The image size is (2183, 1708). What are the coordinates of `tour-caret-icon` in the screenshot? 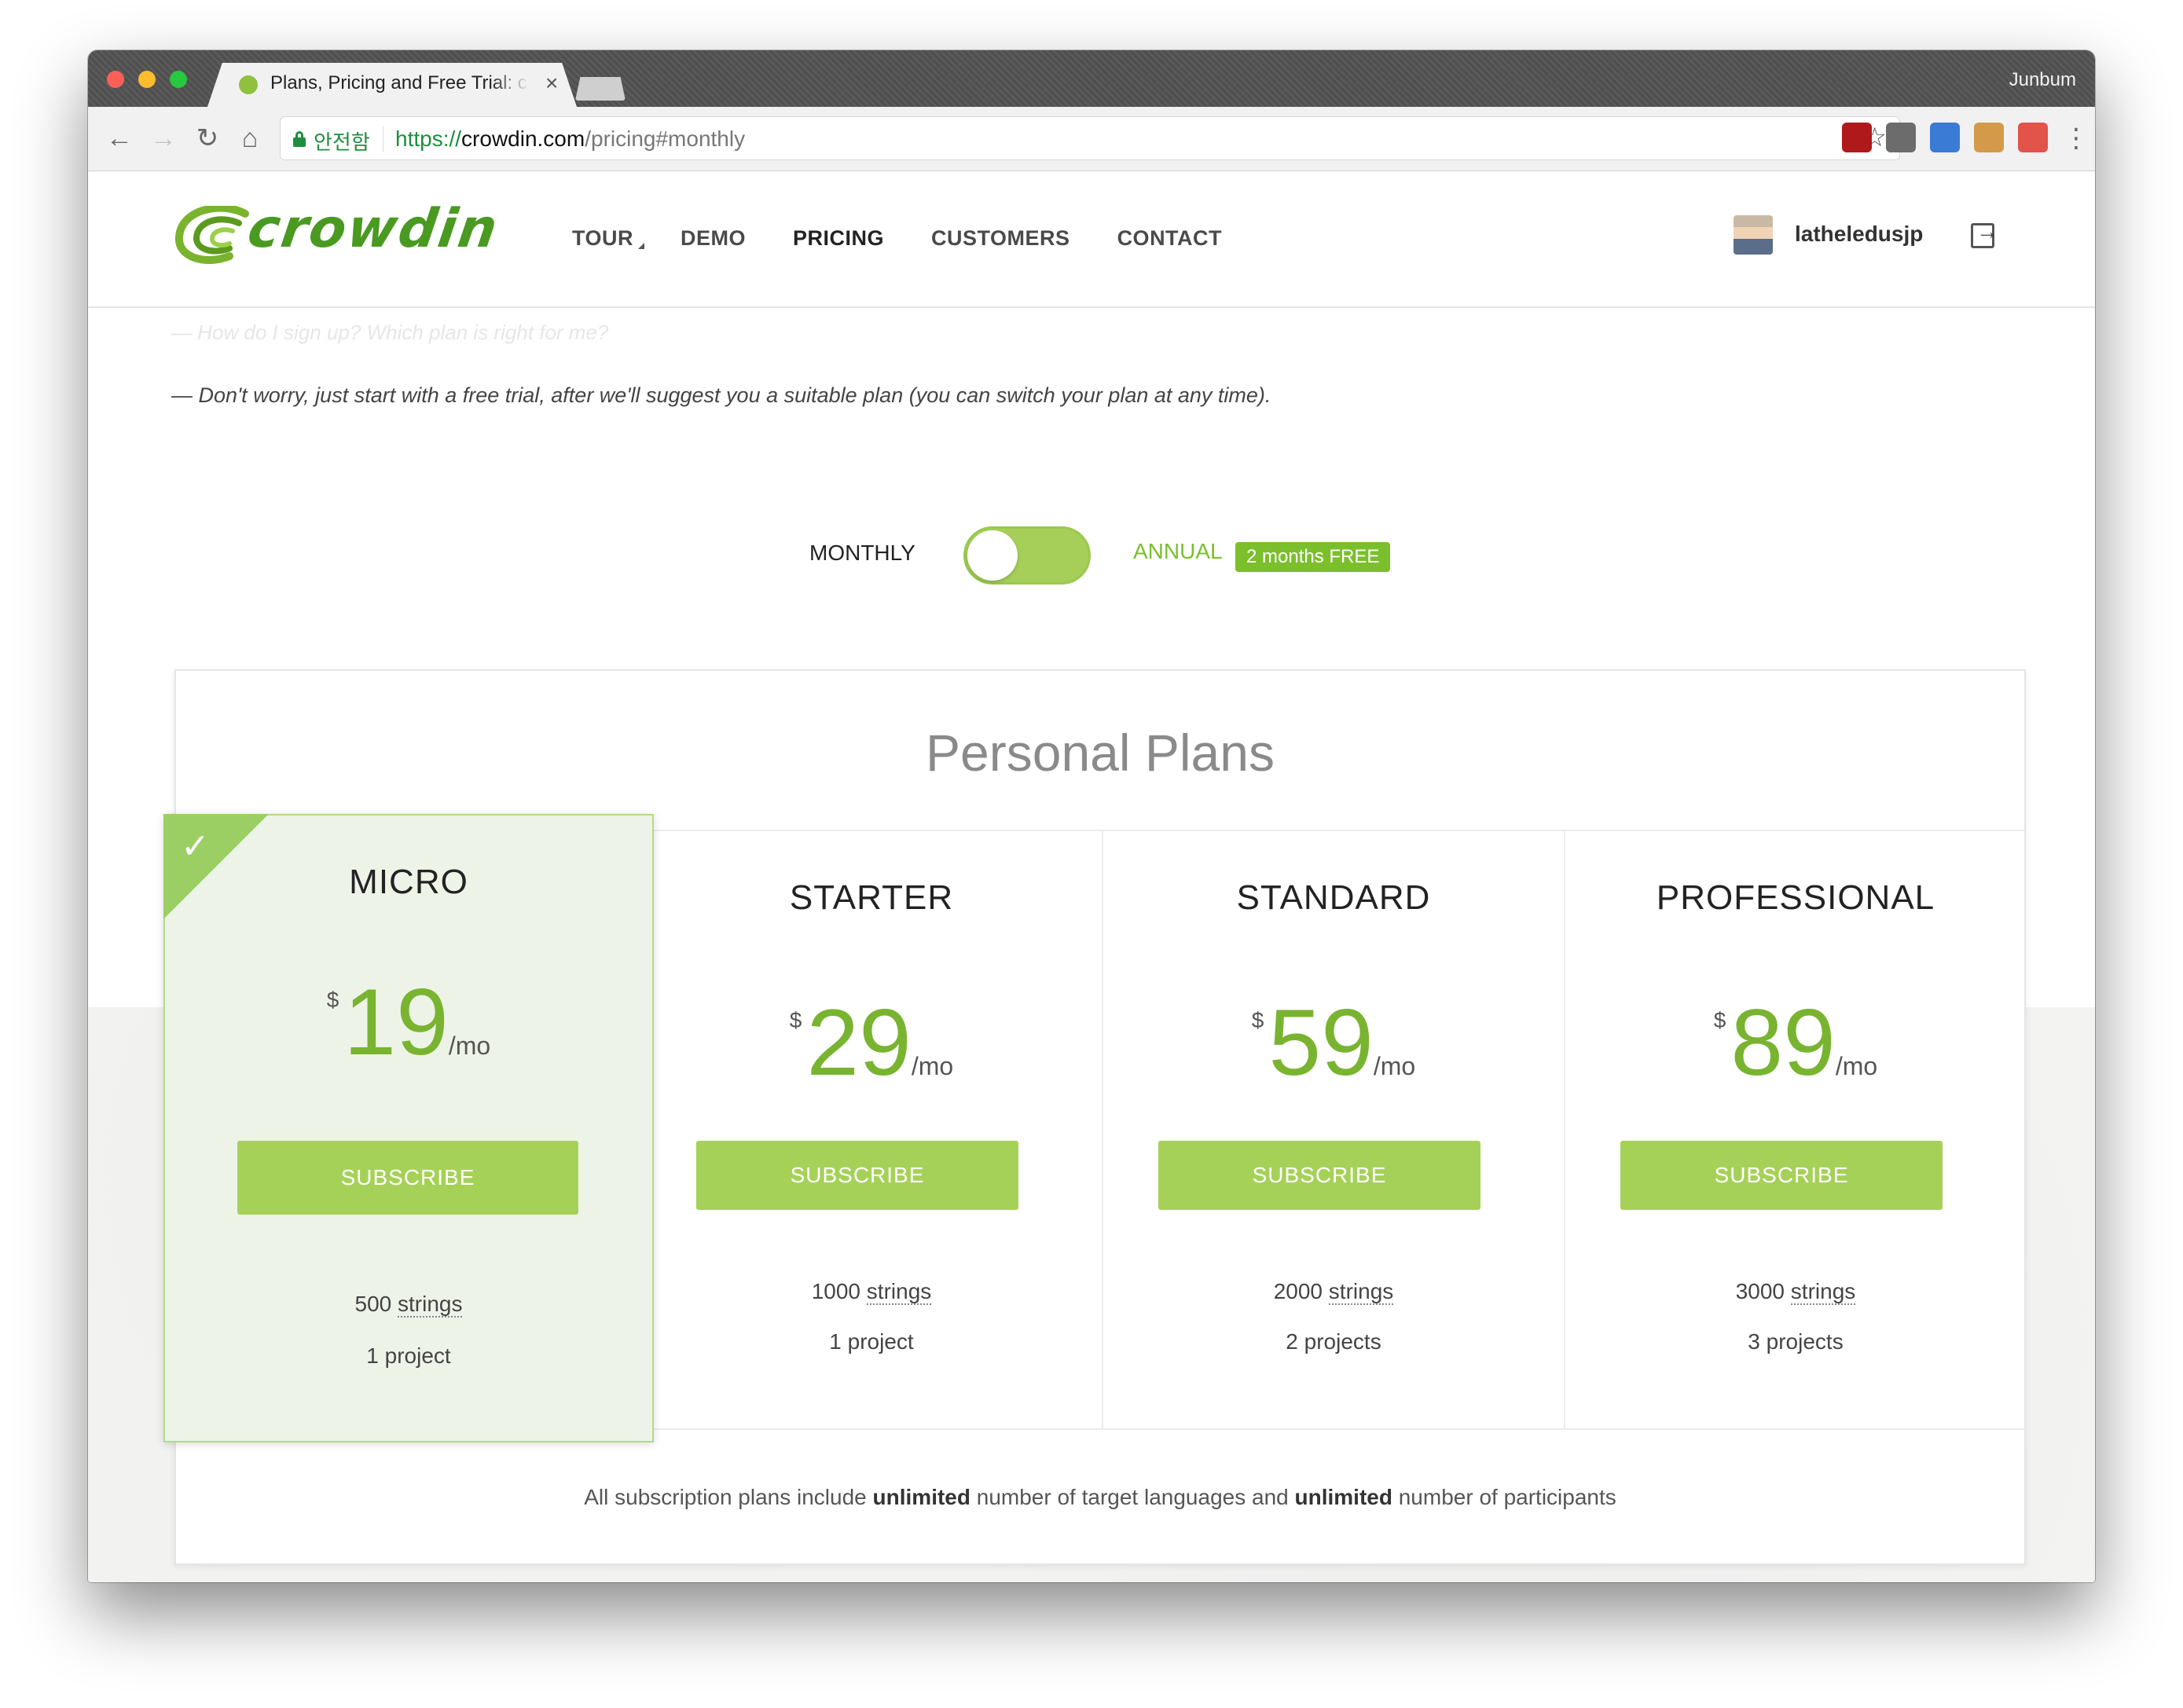 It's located at (641, 246).